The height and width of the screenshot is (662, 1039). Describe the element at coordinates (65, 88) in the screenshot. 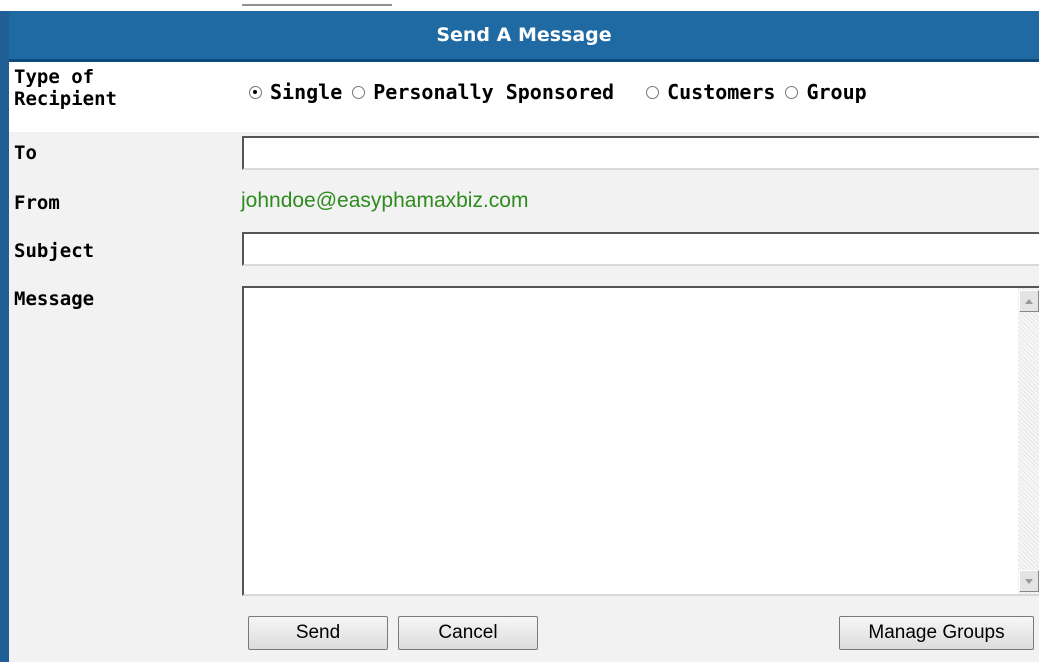

I see `type-of-recipient-label: Type of Recipient` at that location.